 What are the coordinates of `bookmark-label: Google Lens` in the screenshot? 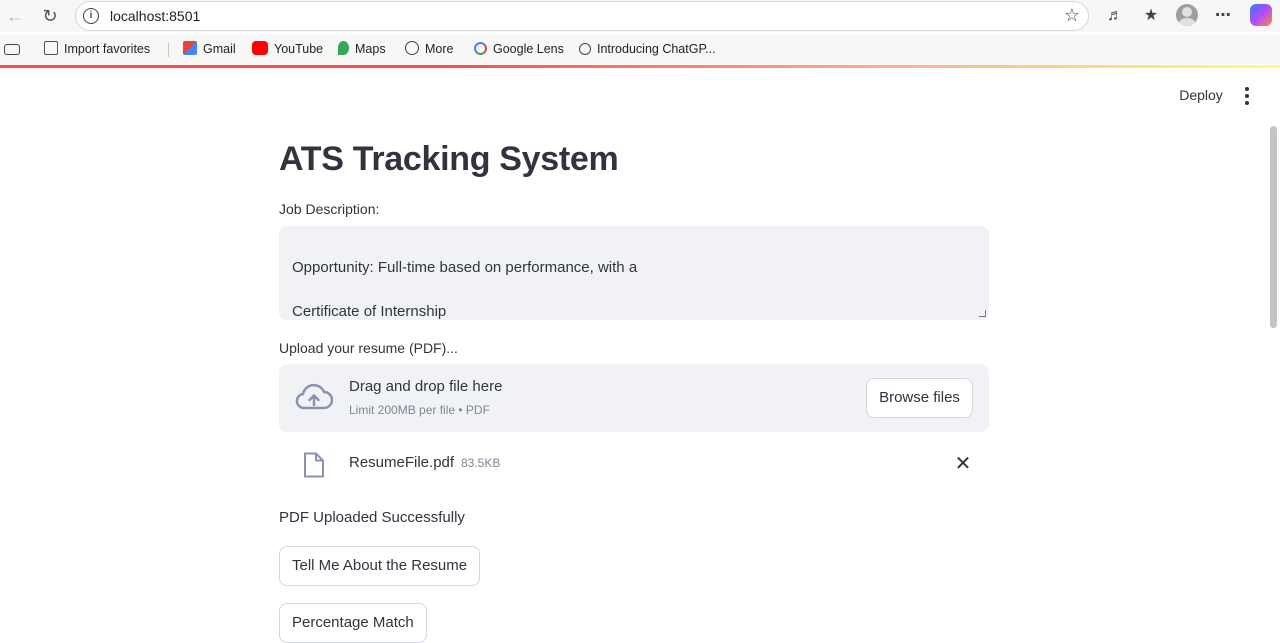 It's located at (528, 49).